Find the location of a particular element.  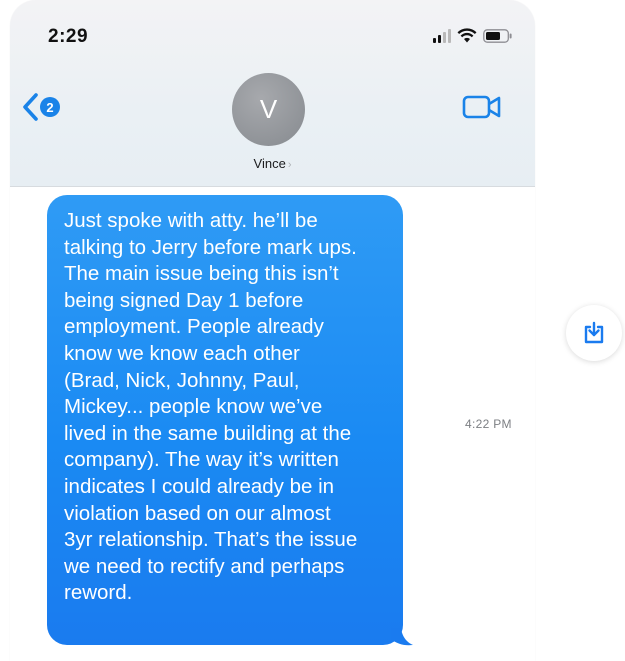

back-button: 2 is located at coordinates (41, 107).